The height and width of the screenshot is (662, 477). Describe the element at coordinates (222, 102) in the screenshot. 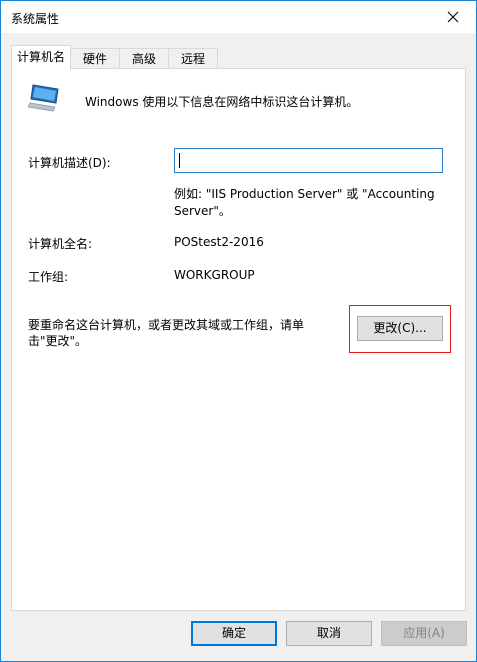

I see `intro-text: Windows 使用以下信息在网络中标识这台计算机。` at that location.